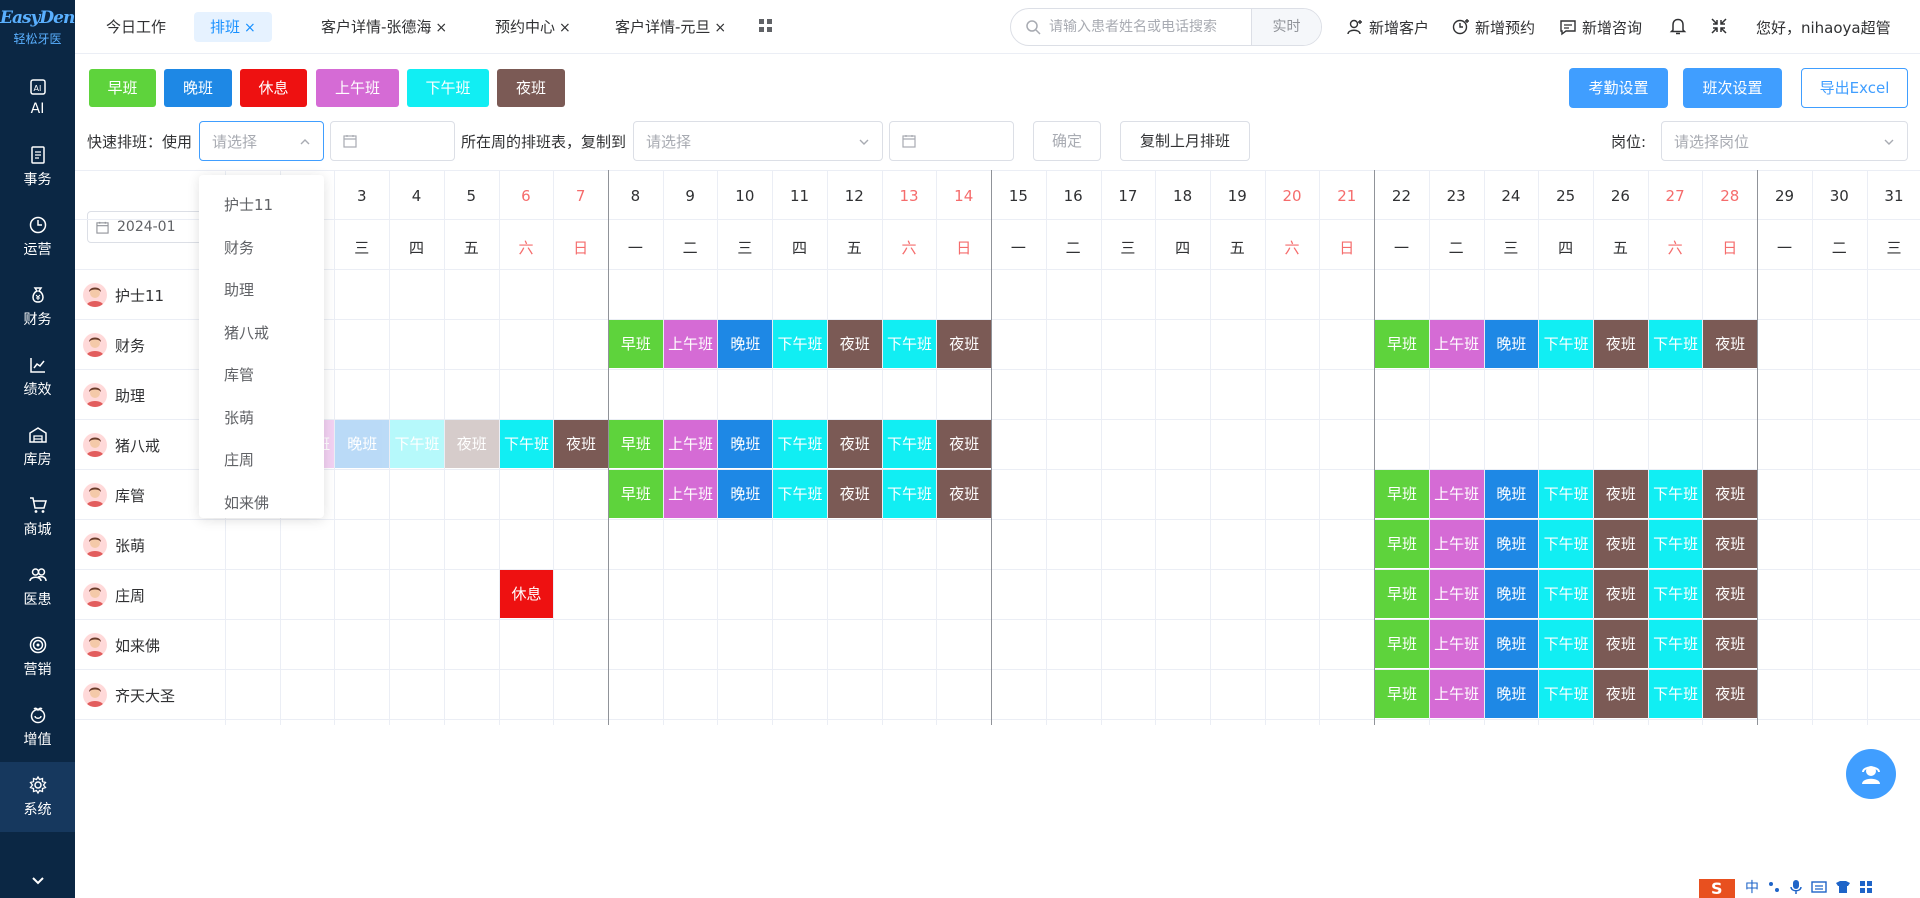 The width and height of the screenshot is (1920, 898). I want to click on new-consult-button: 新增咨询, so click(1600, 27).